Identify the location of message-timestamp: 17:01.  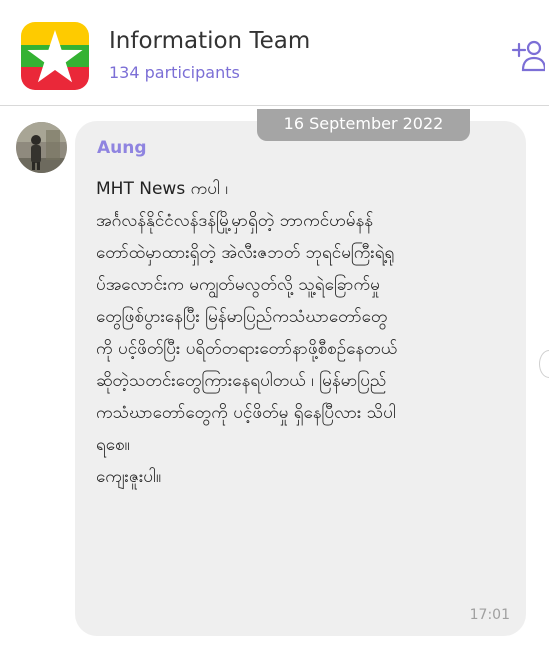
(489, 615).